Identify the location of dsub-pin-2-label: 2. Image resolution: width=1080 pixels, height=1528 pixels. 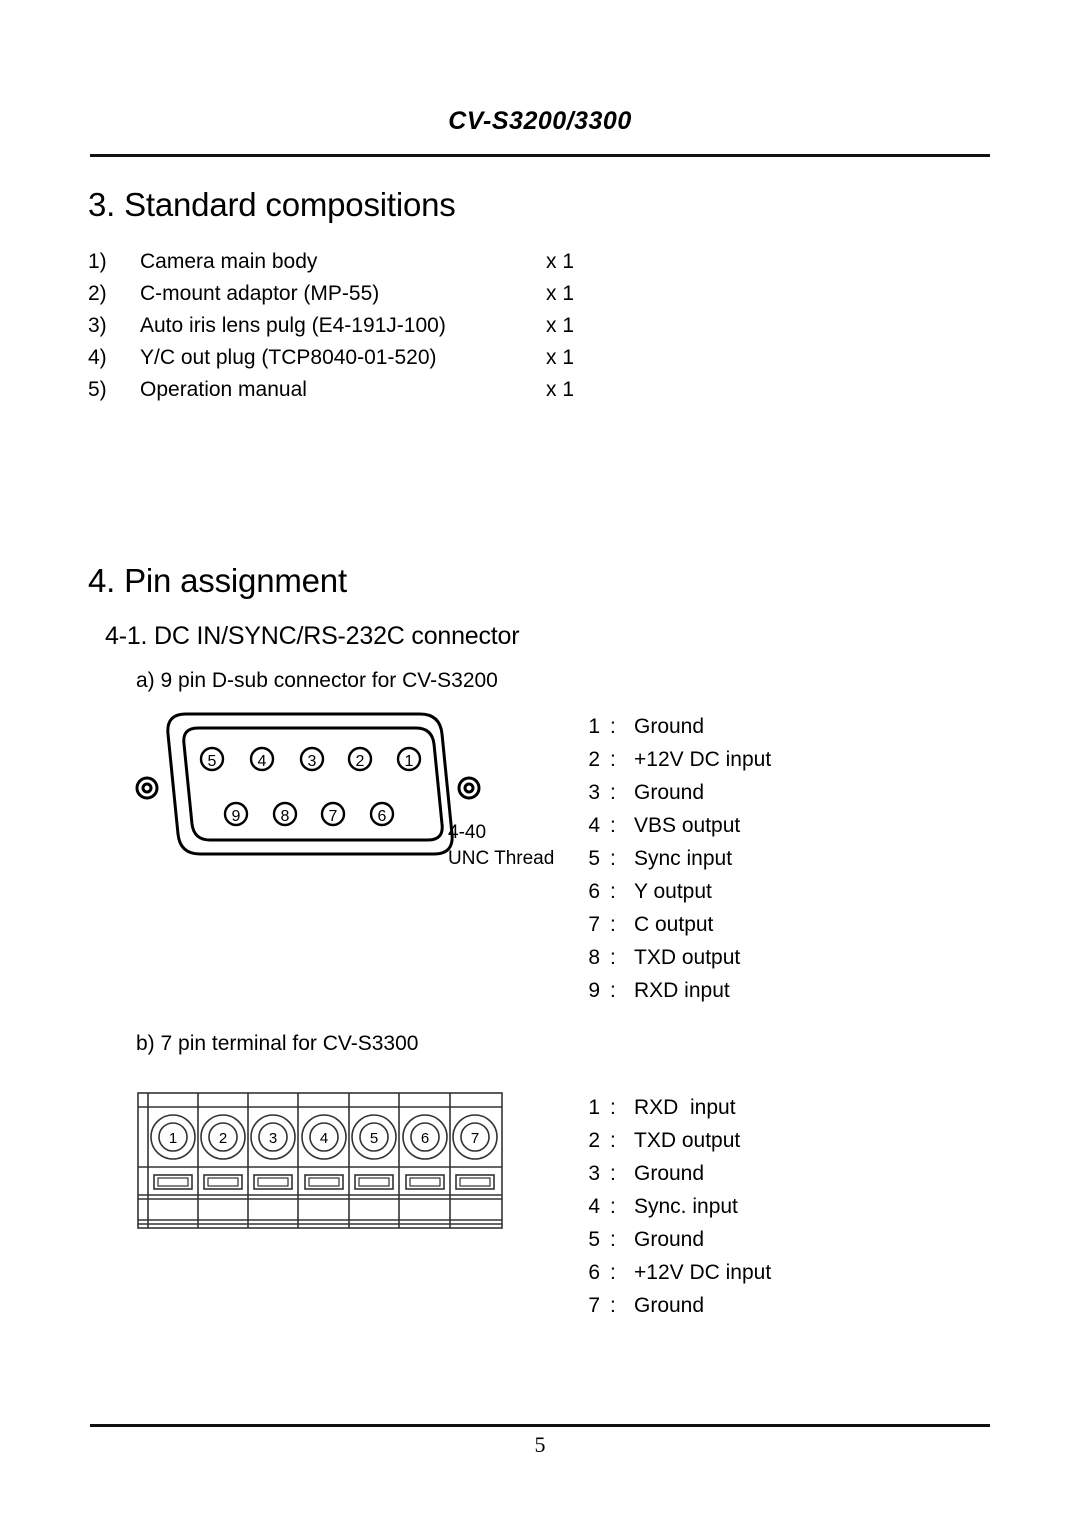
(360, 761).